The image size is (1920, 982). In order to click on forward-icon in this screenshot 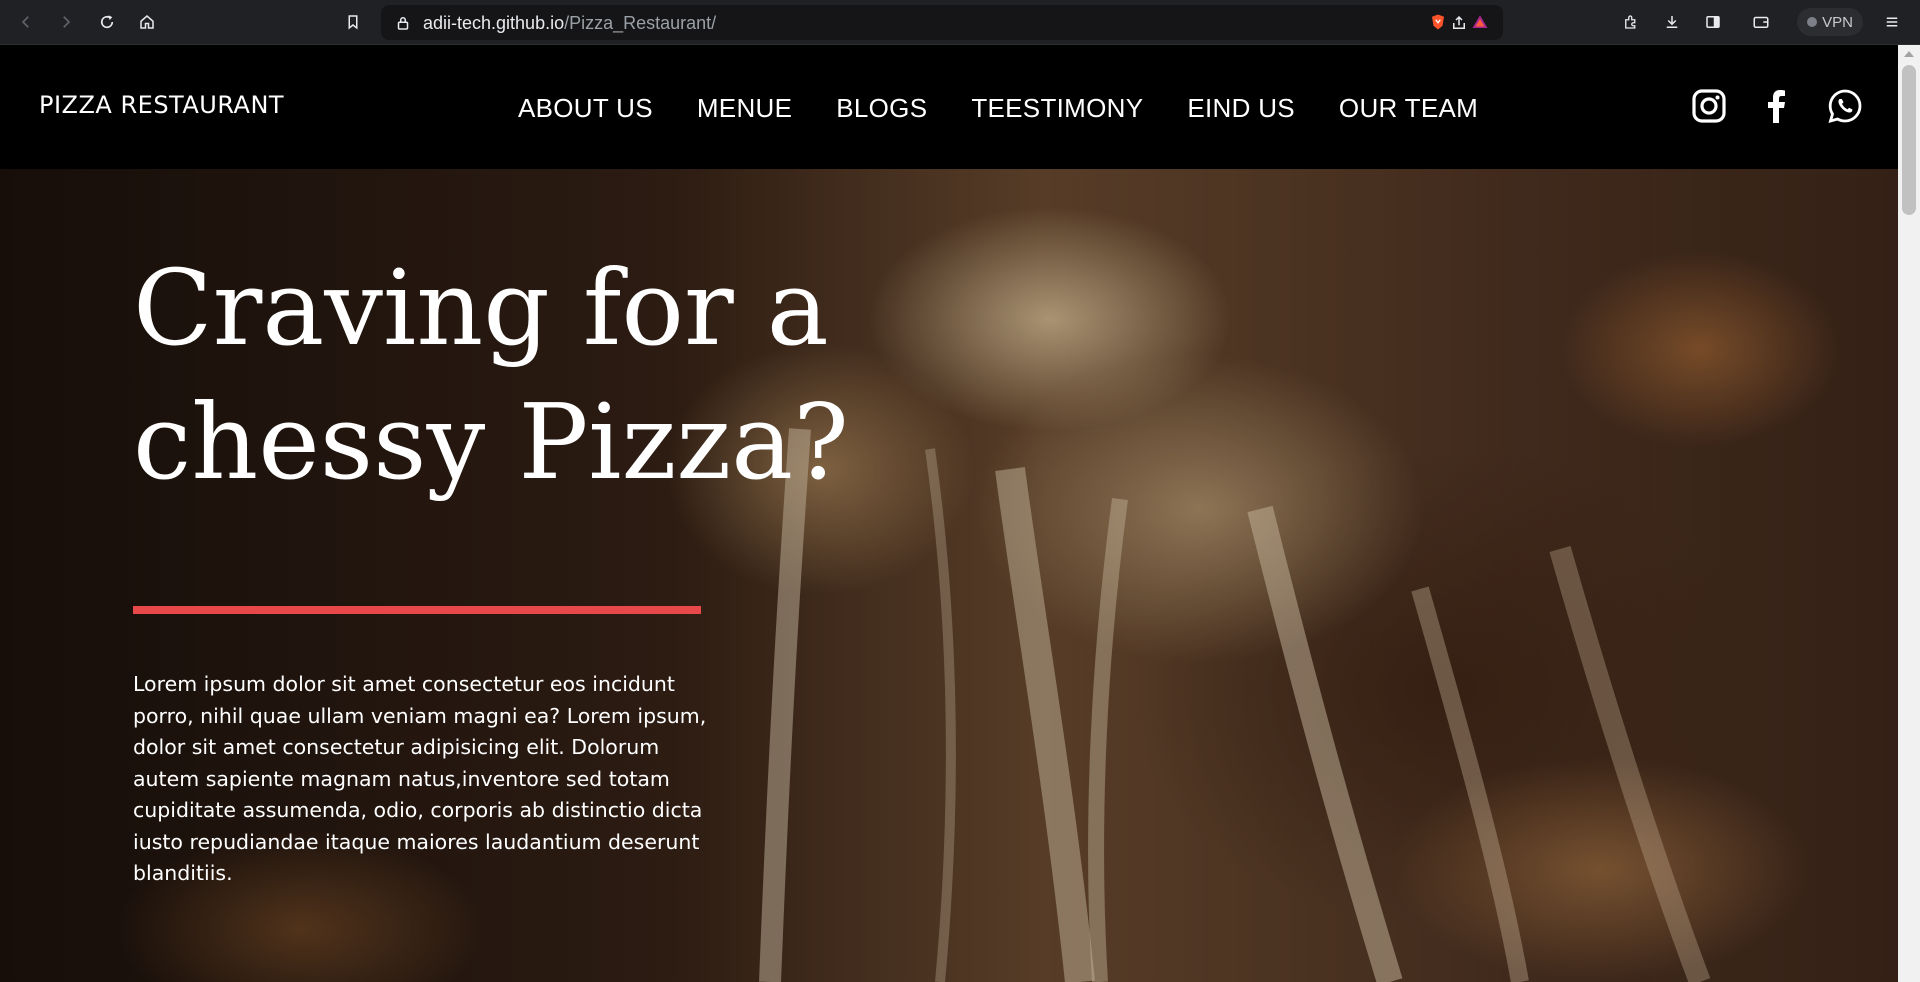, I will do `click(66, 22)`.